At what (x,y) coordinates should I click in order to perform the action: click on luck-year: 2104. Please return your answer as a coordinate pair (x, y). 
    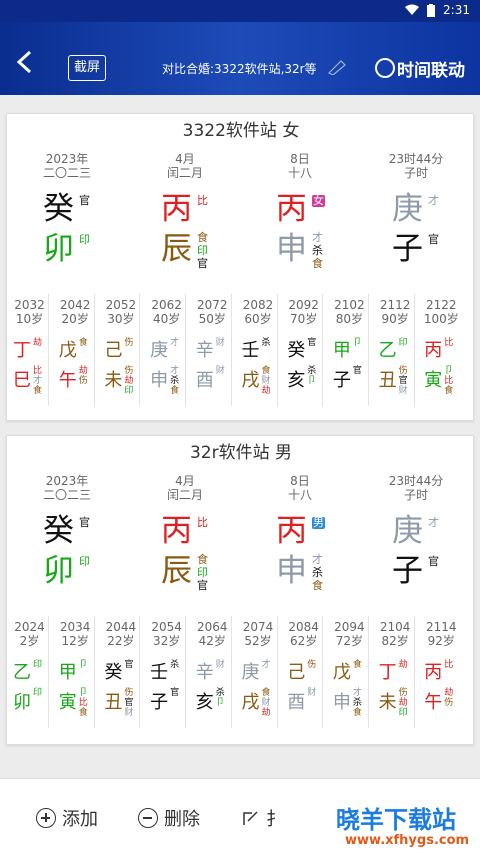
    Looking at the image, I should click on (395, 627).